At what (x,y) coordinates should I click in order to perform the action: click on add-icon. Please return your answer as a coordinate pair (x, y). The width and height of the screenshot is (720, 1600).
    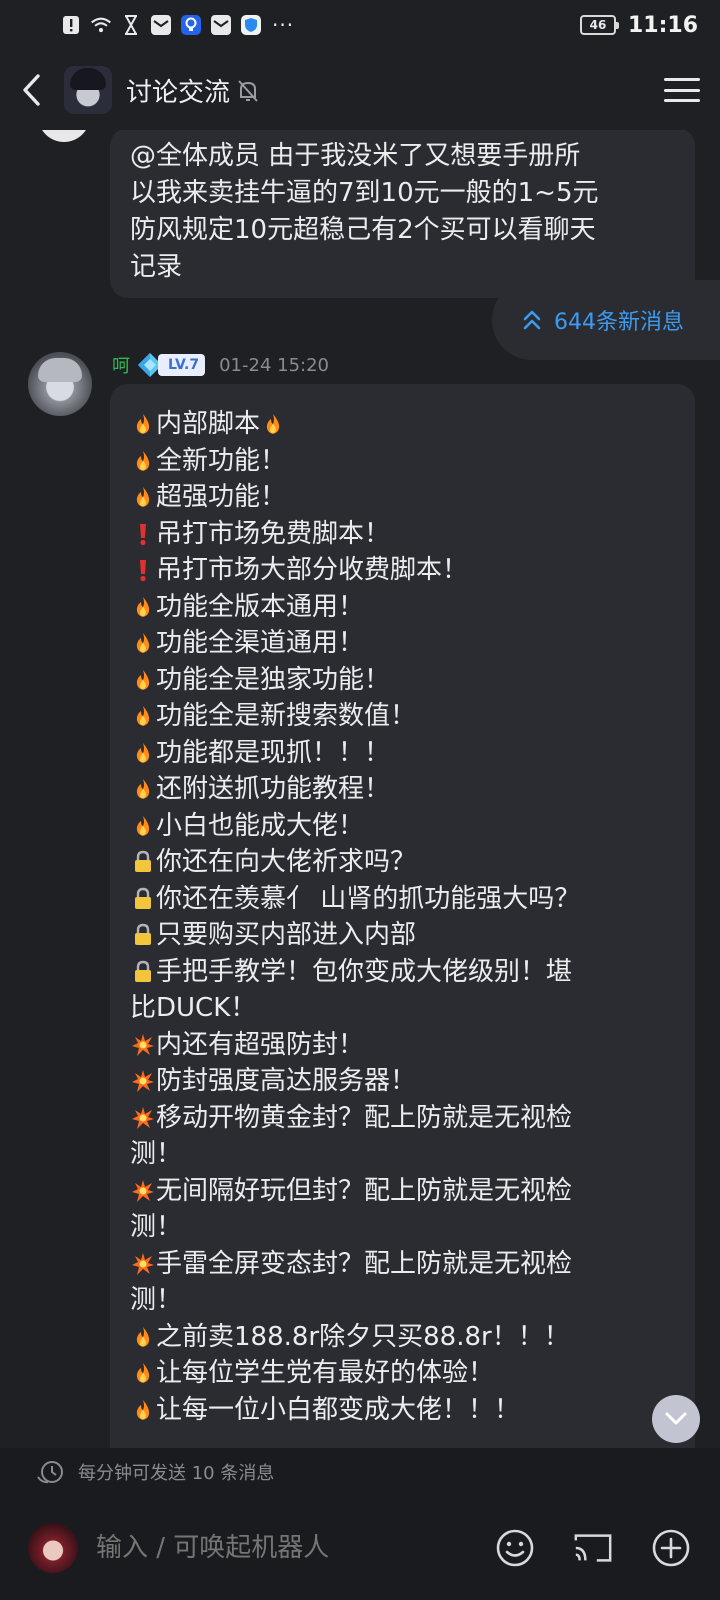
    Looking at the image, I should click on (671, 1548).